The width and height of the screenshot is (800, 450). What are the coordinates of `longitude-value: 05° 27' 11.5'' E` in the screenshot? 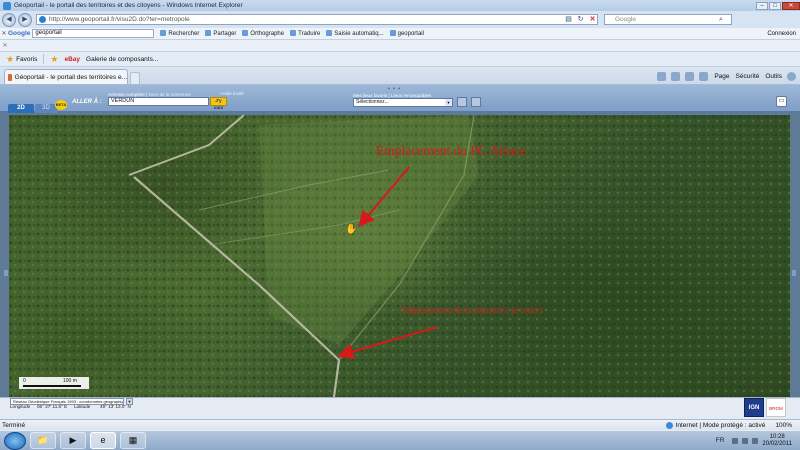 It's located at (52, 406).